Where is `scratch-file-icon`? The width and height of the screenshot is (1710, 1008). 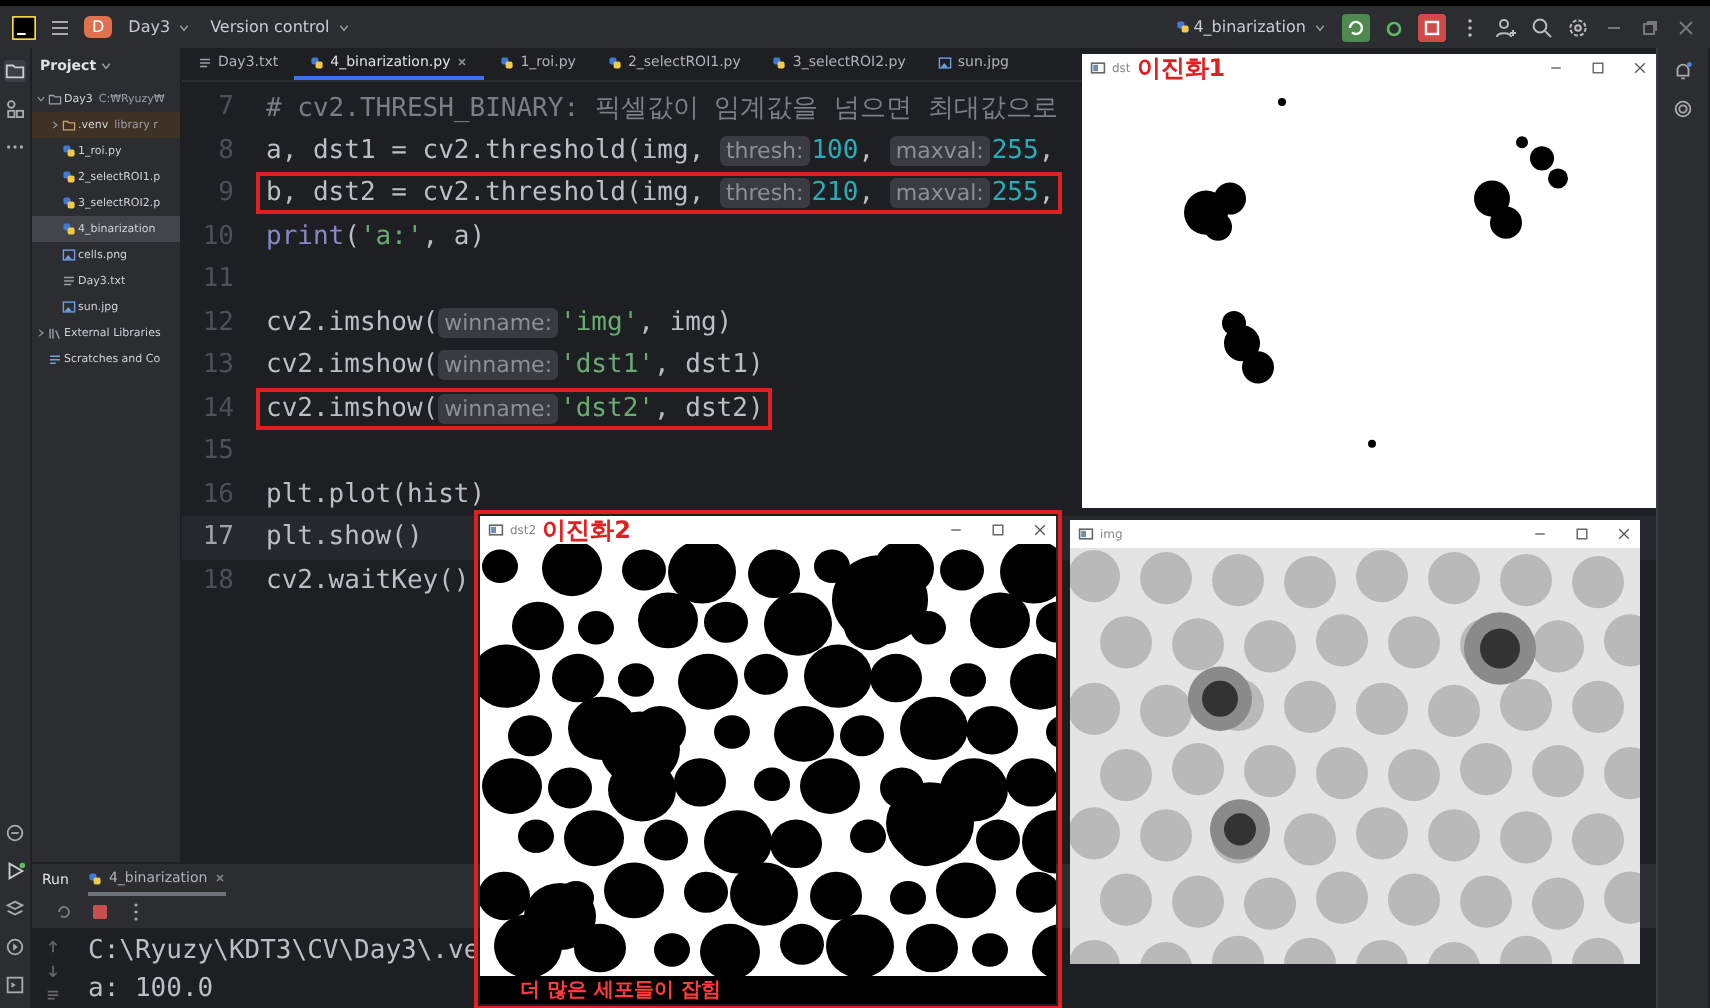 scratch-file-icon is located at coordinates (55, 359).